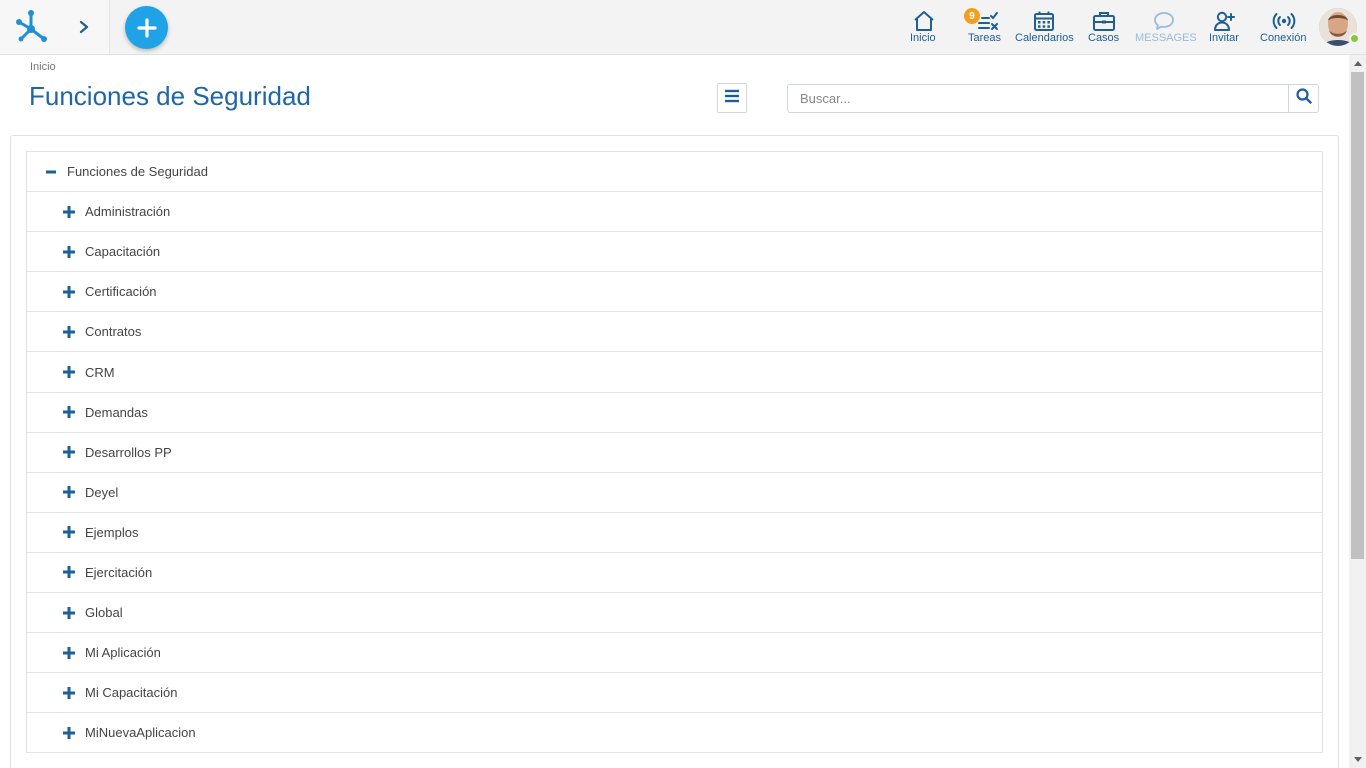 This screenshot has width=1366, height=768. I want to click on nav-conexion-label: Conexión, so click(1283, 38).